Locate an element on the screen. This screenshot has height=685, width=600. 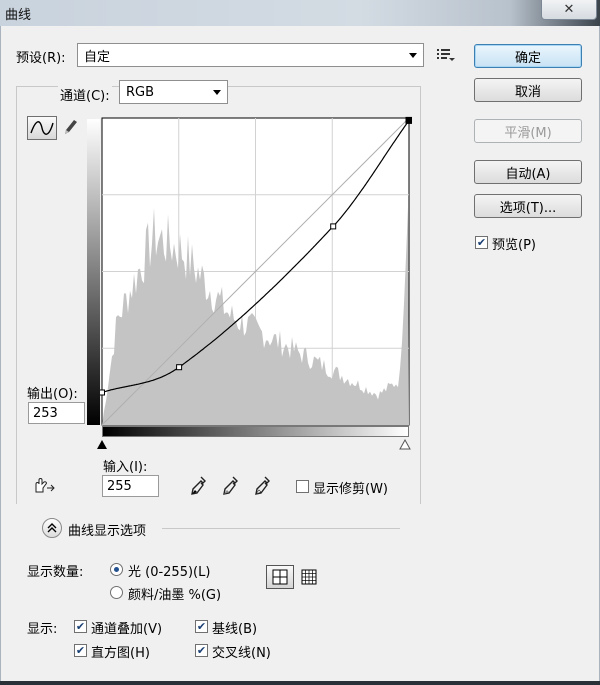
output-gradient-bar is located at coordinates (93, 272).